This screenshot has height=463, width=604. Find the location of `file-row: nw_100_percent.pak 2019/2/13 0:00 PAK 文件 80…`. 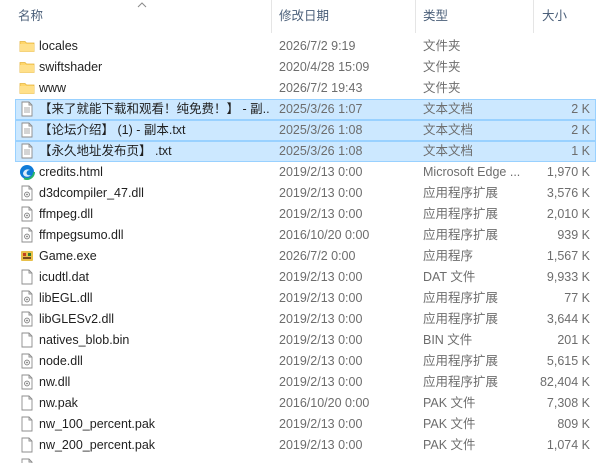

file-row: nw_100_percent.pak 2019/2/13 0:00 PAK 文件 80… is located at coordinates (302, 424).